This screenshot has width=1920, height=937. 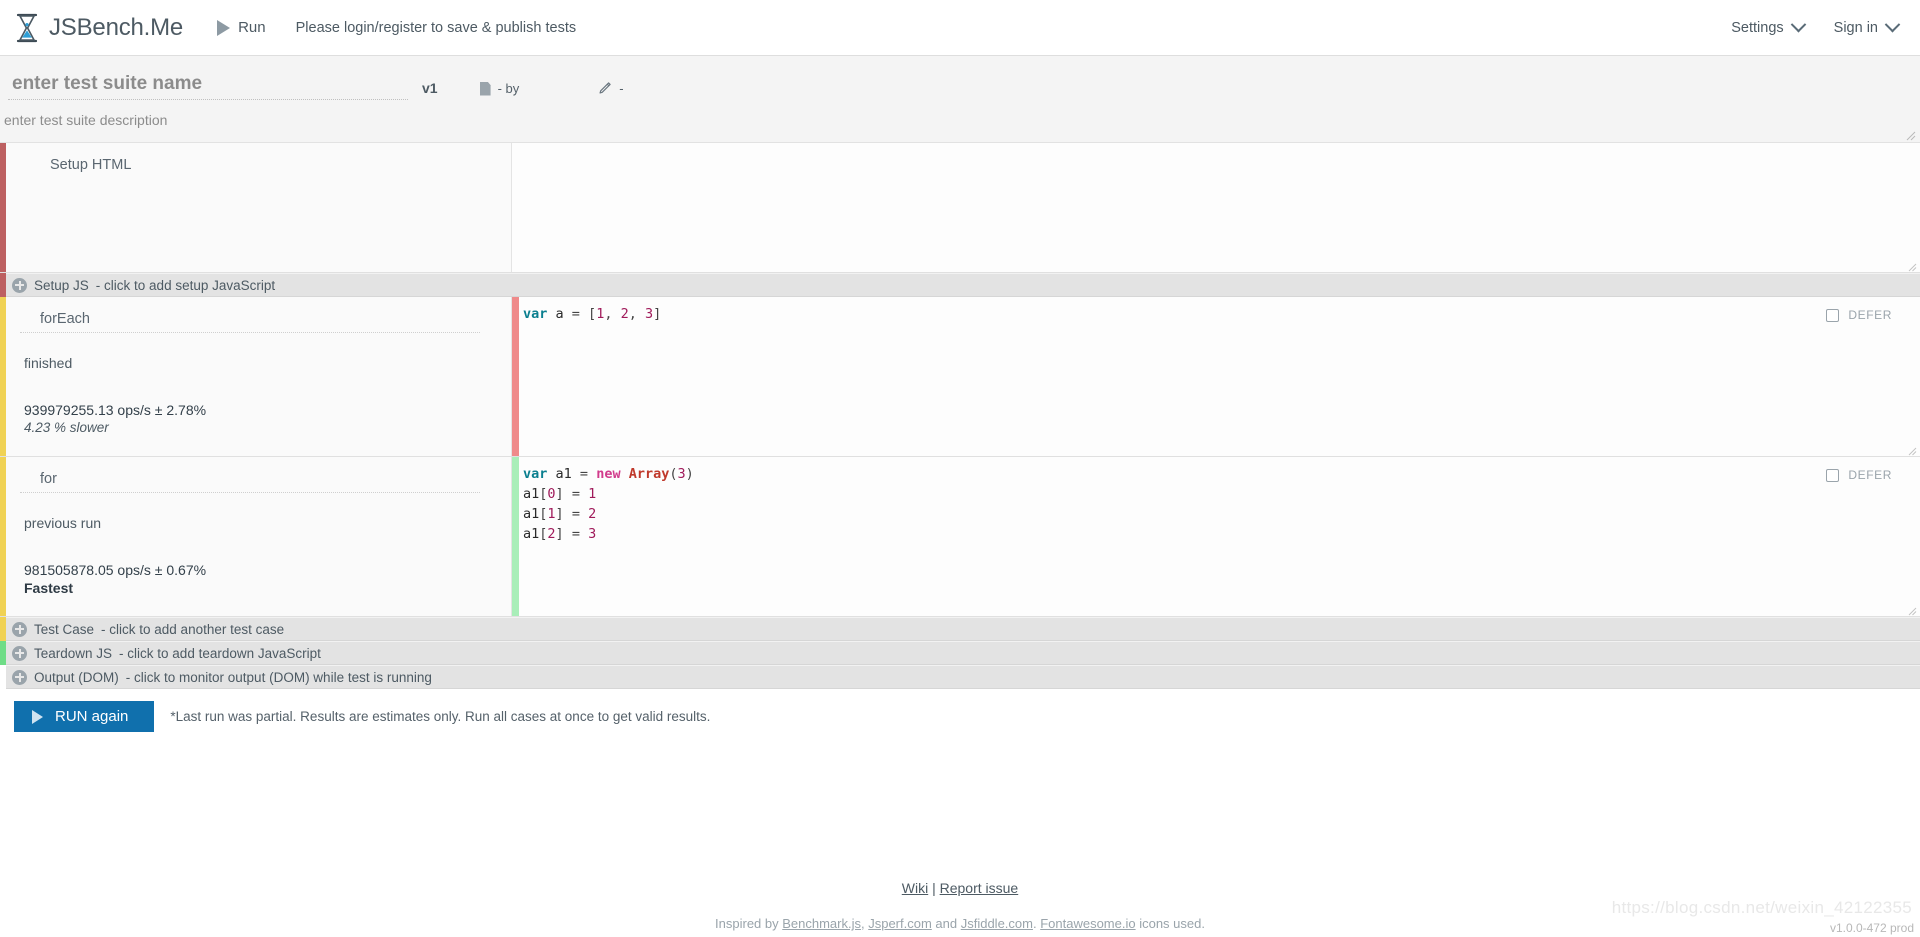 I want to click on hourglass-icon, so click(x=27, y=28).